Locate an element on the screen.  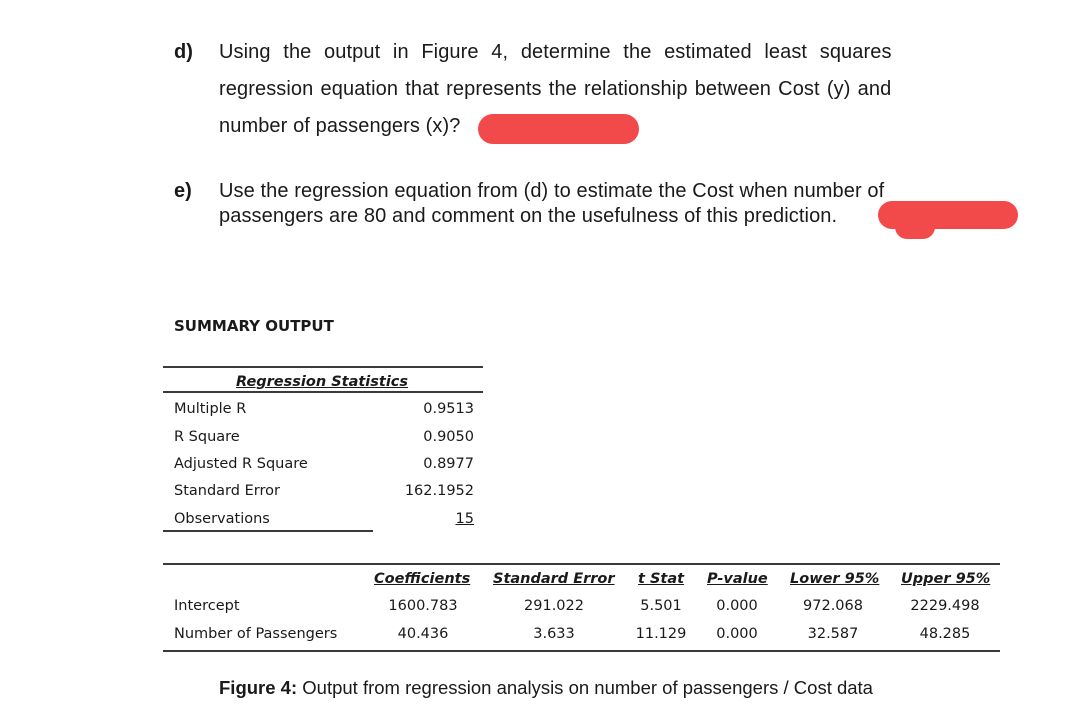
cell-intercept-p-value: 0.000 is located at coordinates (737, 606).